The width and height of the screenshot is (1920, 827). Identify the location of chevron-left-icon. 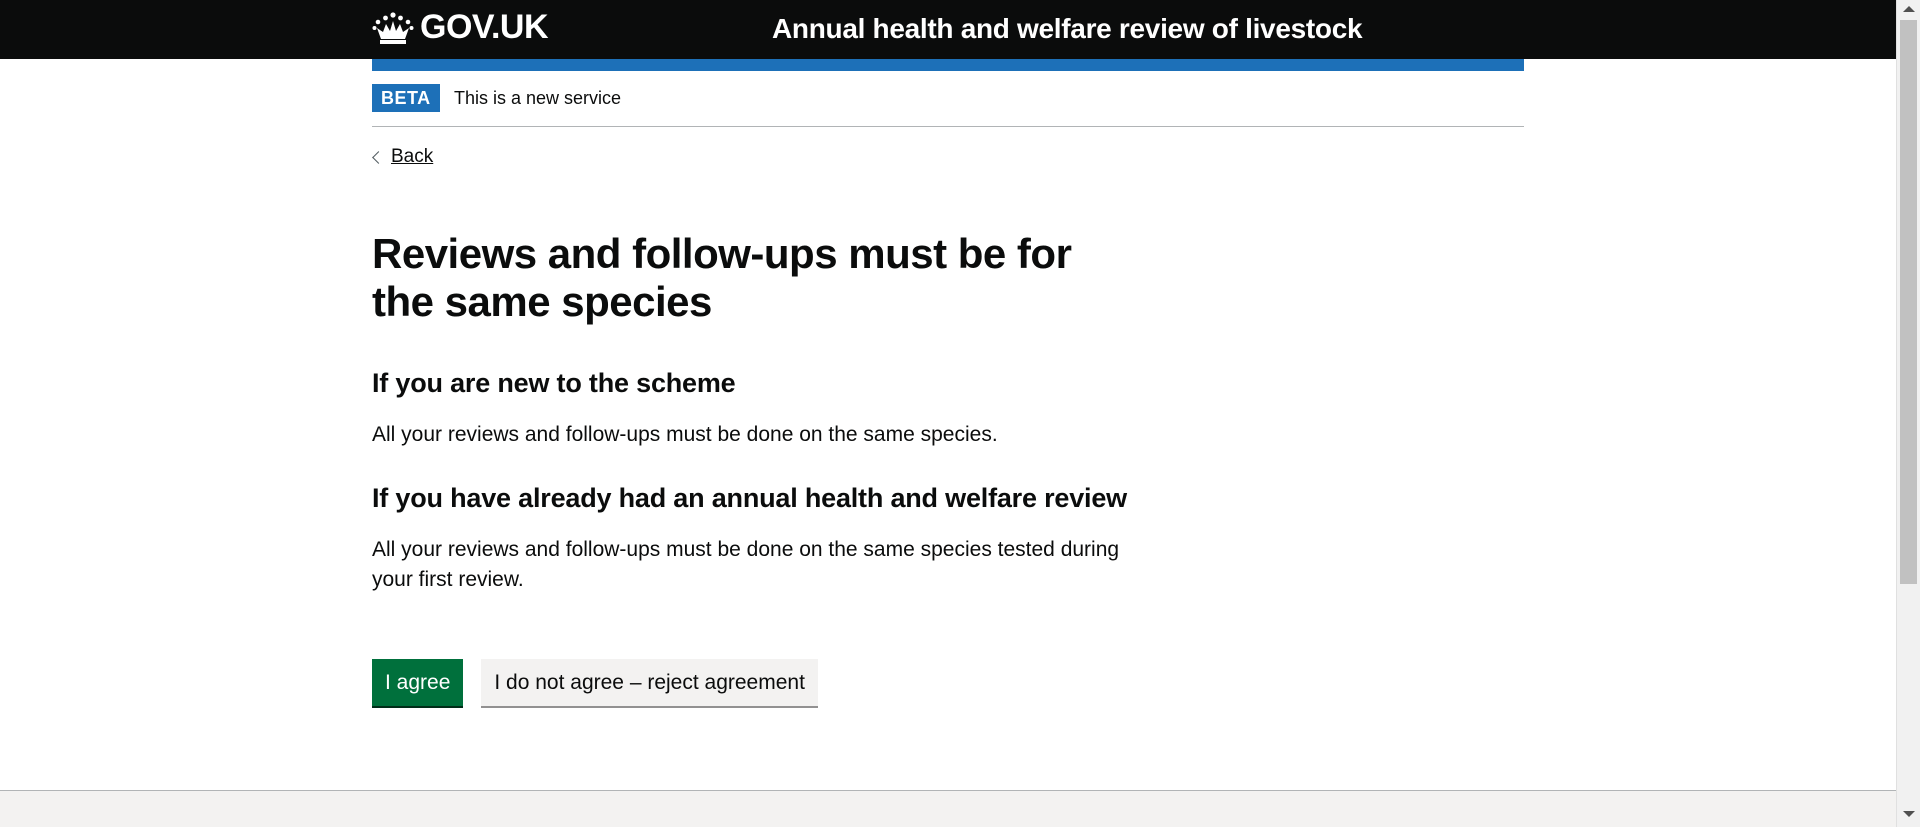
(378, 157).